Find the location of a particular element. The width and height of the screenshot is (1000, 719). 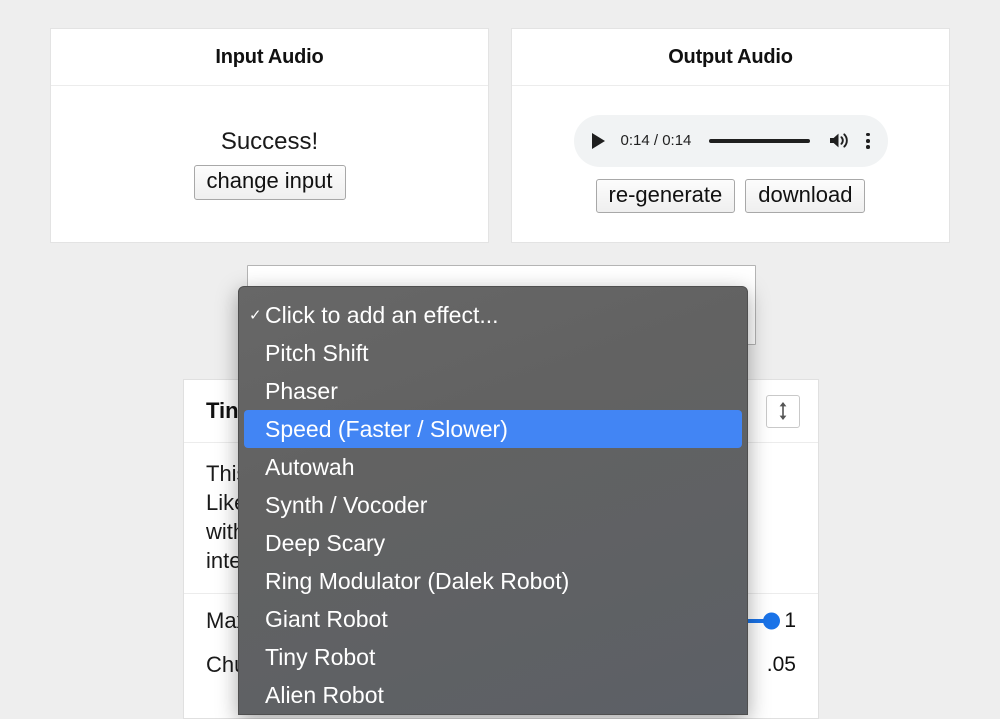

dropdown-option-label: Phaser is located at coordinates (301, 390).